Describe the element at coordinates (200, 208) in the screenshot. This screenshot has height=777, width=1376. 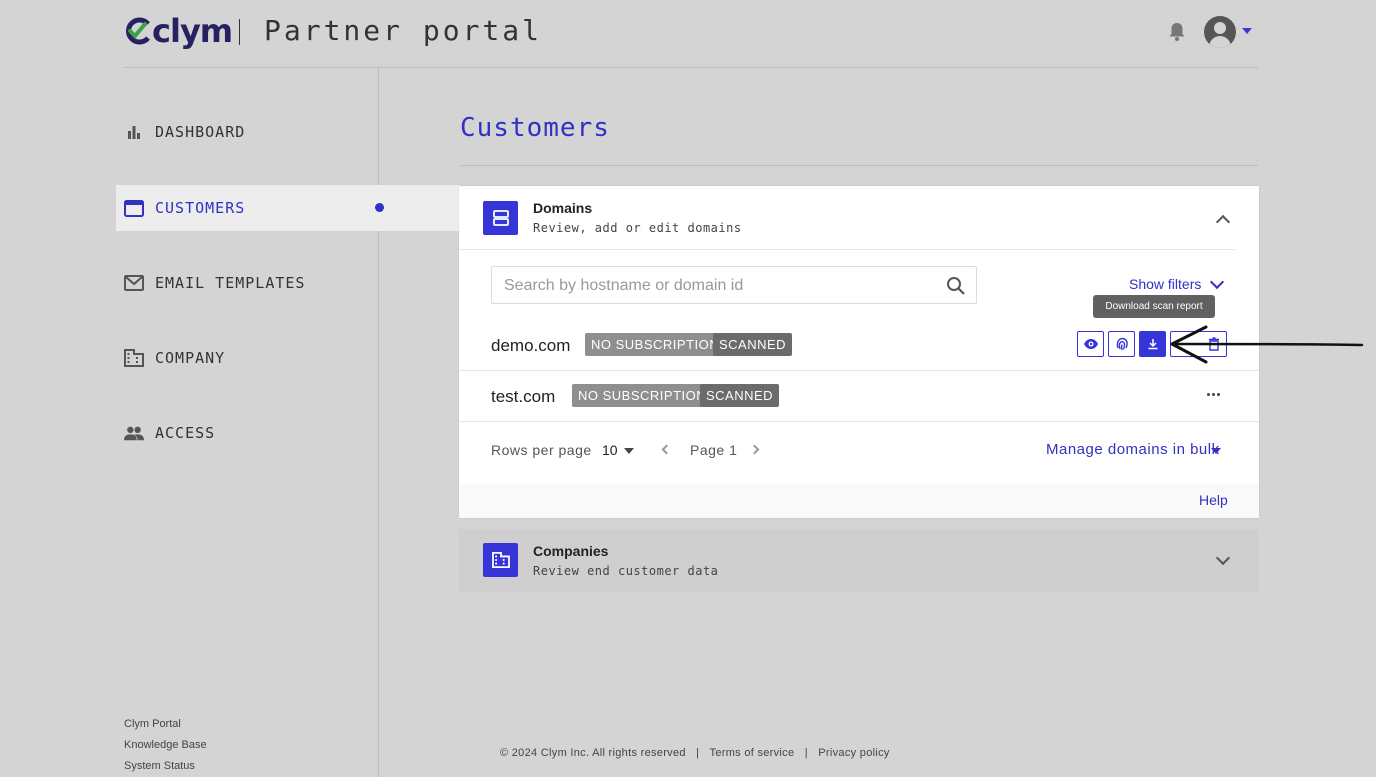
I see `sidebar-item-label: CUSTOMERS` at that location.